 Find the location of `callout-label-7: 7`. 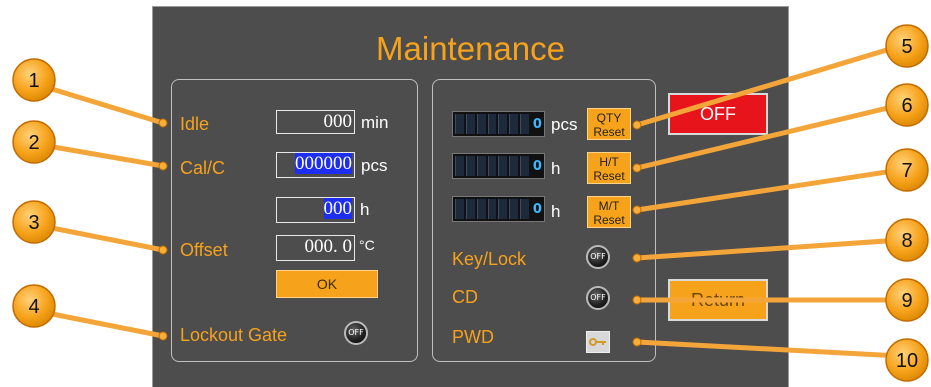

callout-label-7: 7 is located at coordinates (906, 171).